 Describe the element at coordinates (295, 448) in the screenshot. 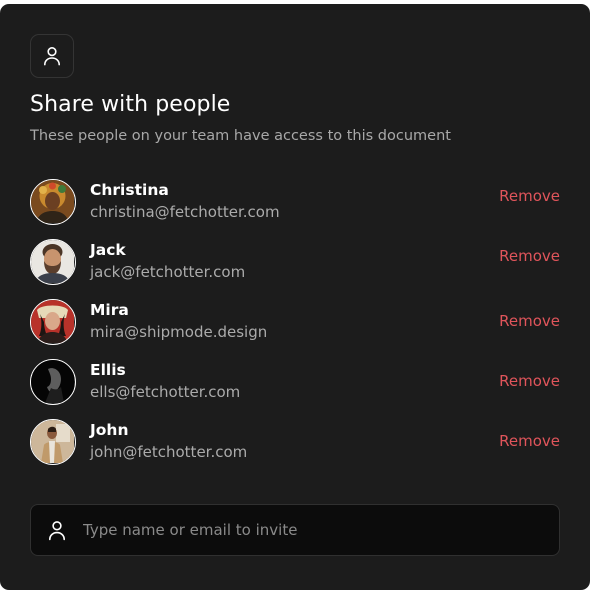

I see `list-item: John john@fetchotter.com Remove` at that location.